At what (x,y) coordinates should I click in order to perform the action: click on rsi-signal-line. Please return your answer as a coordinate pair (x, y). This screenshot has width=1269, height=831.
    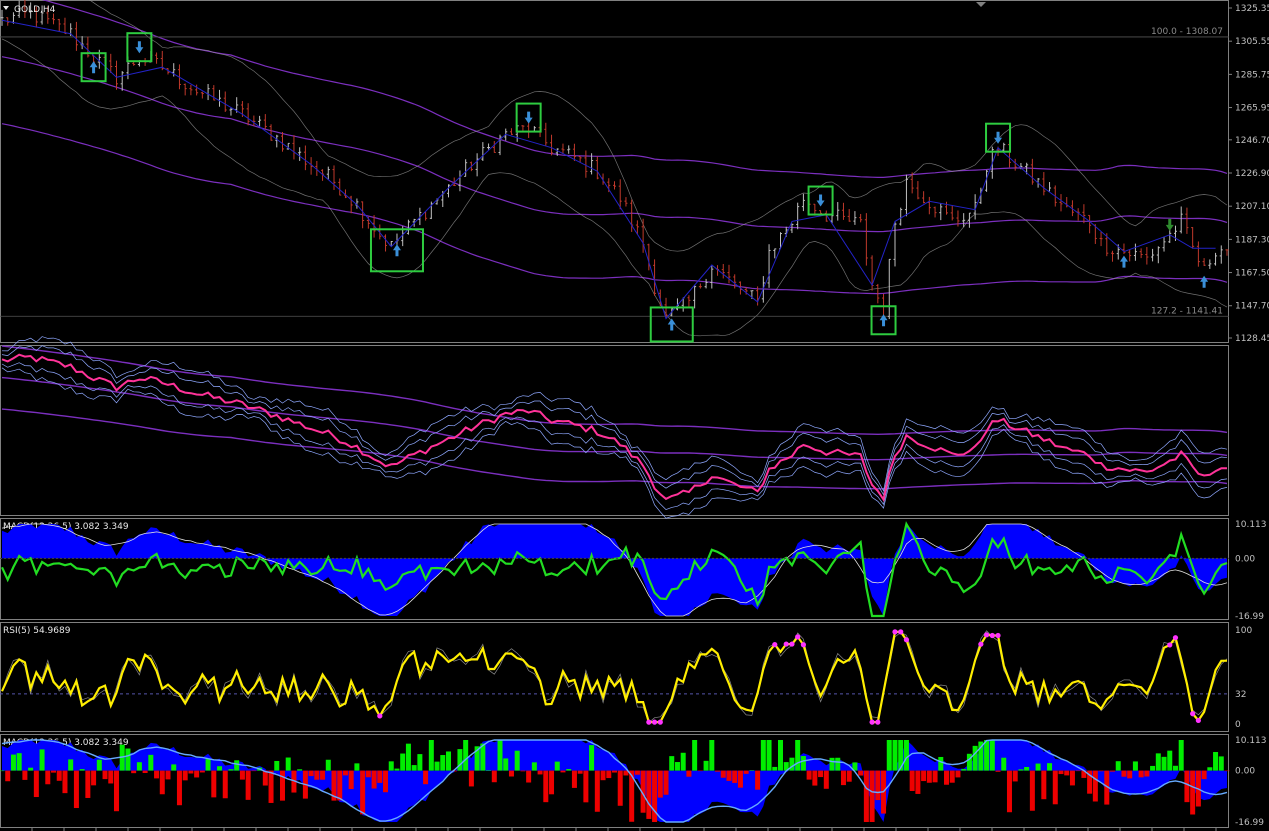
    Looking at the image, I should click on (614, 677).